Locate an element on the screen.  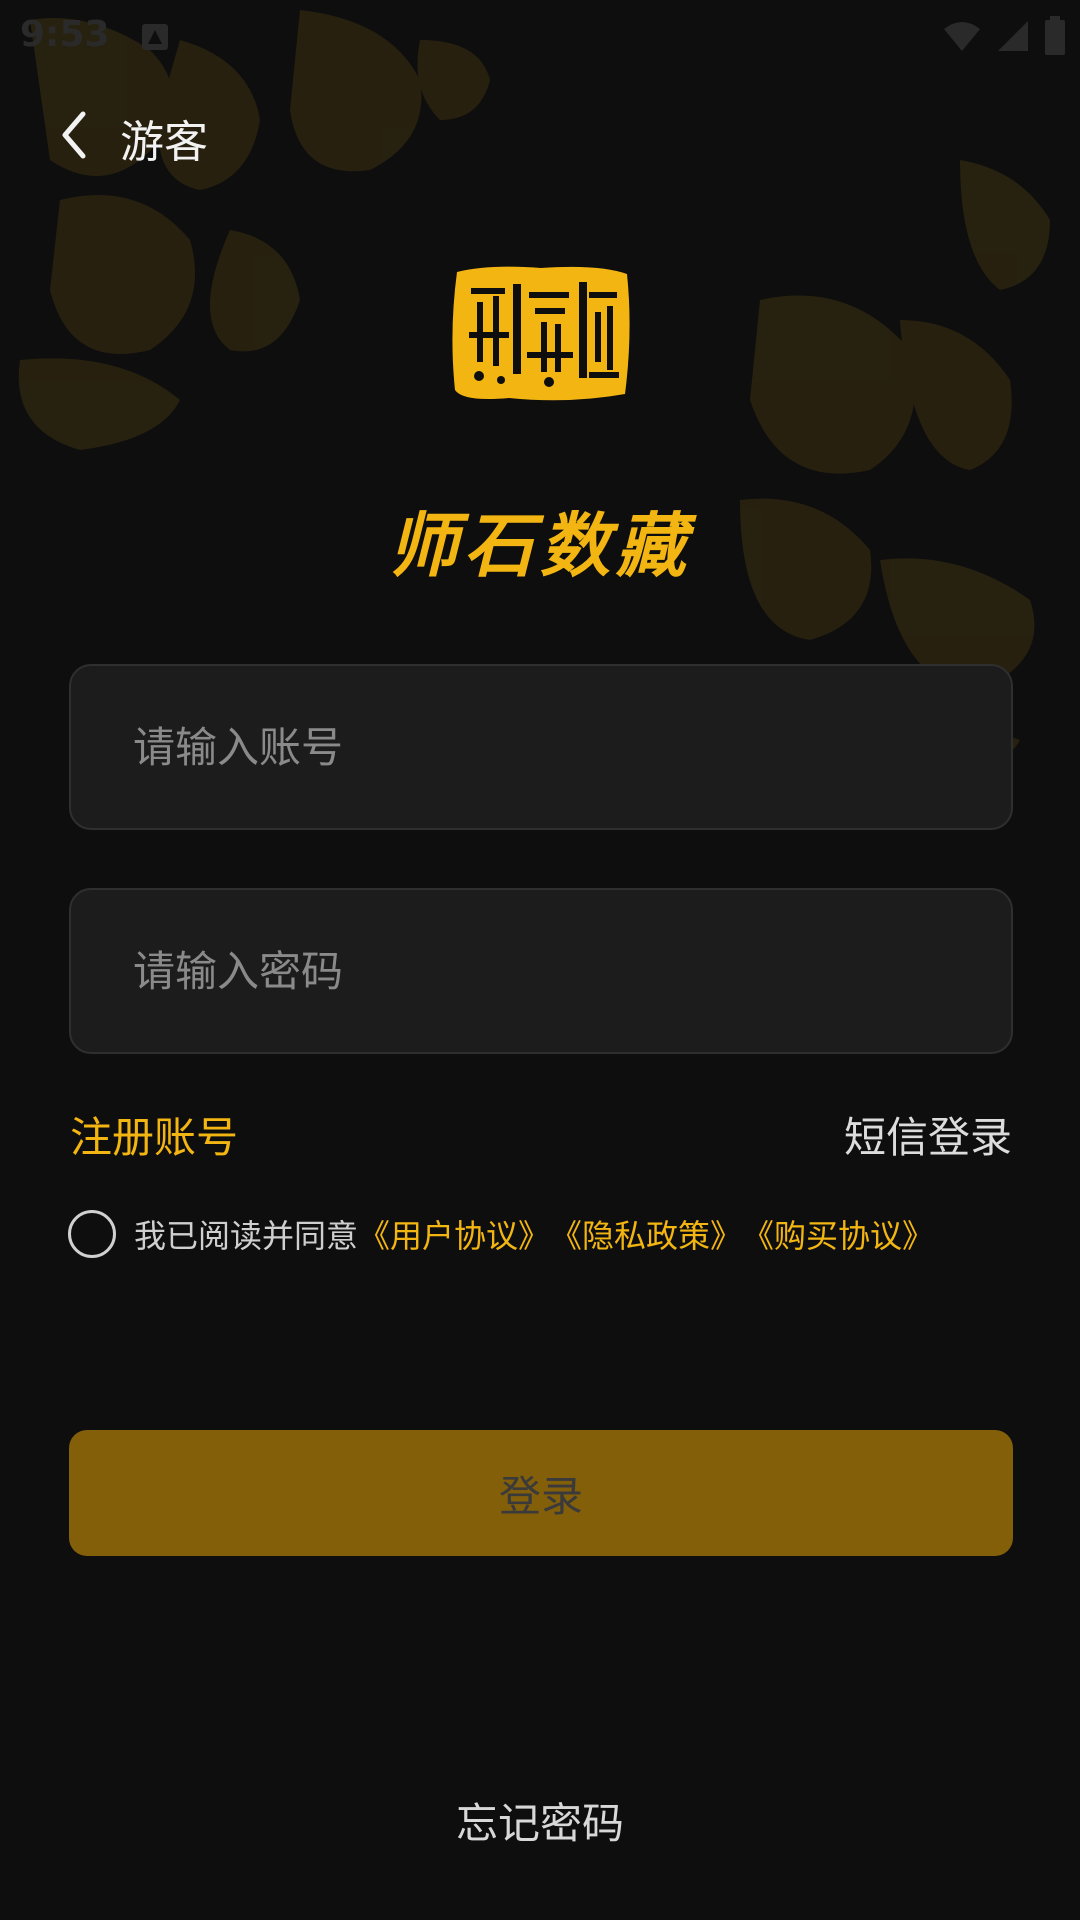
purchase-agreement-link: 《购买协议》 is located at coordinates (838, 1234).